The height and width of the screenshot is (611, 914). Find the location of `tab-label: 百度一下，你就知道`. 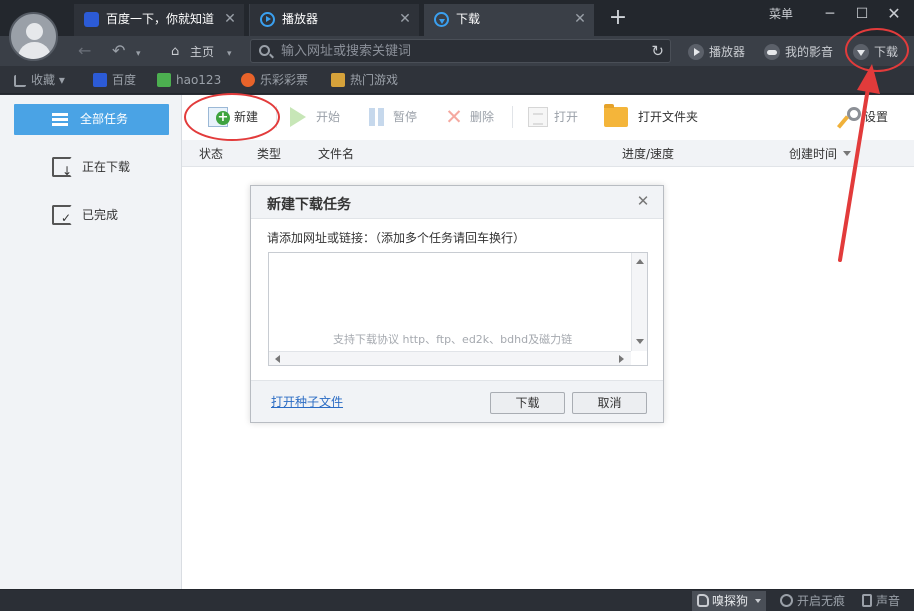

tab-label: 百度一下，你就知道 is located at coordinates (160, 19).